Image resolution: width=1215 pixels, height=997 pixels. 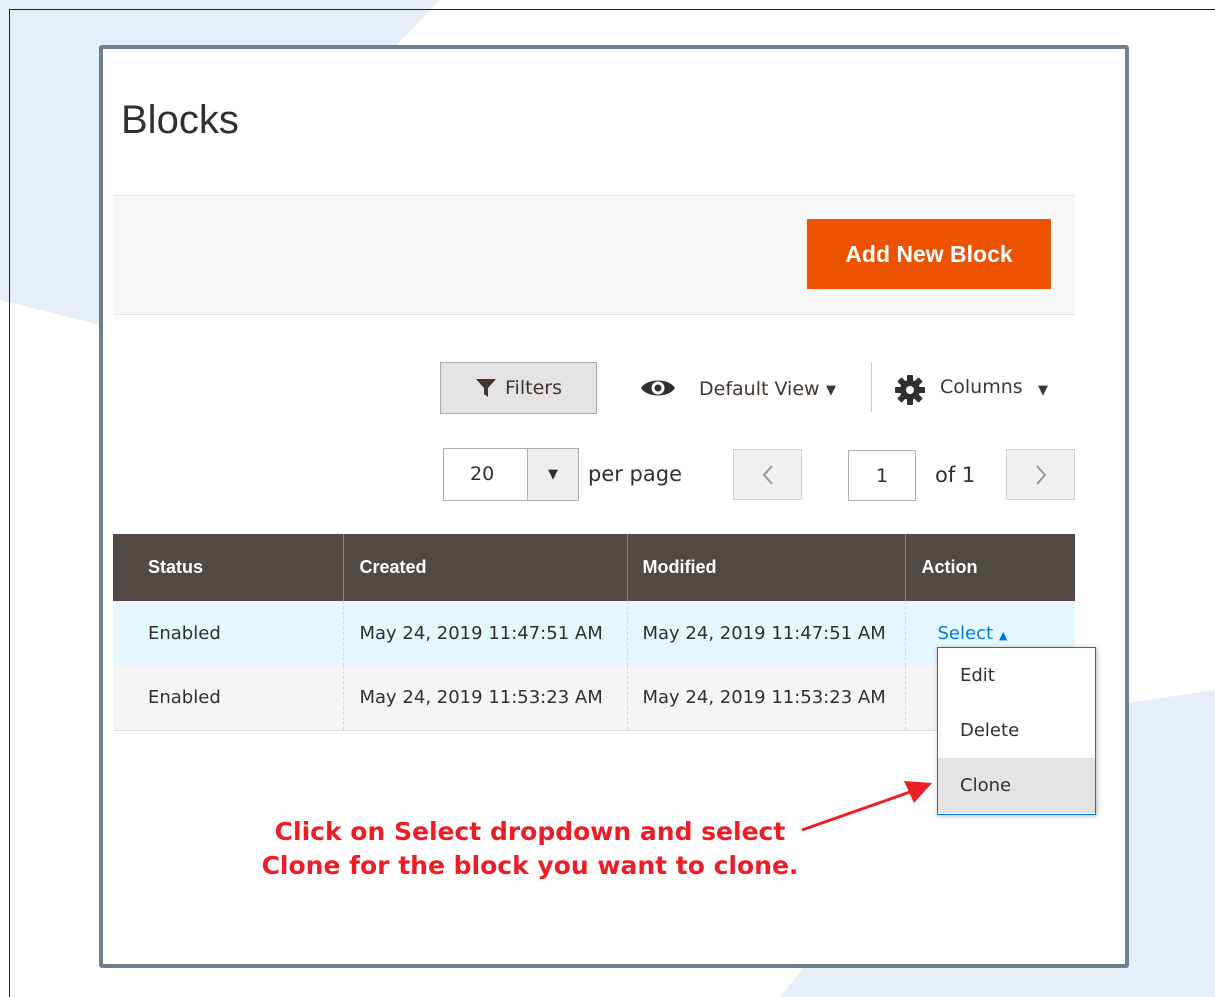 I want to click on view-caret-icon: ▼, so click(x=831, y=390).